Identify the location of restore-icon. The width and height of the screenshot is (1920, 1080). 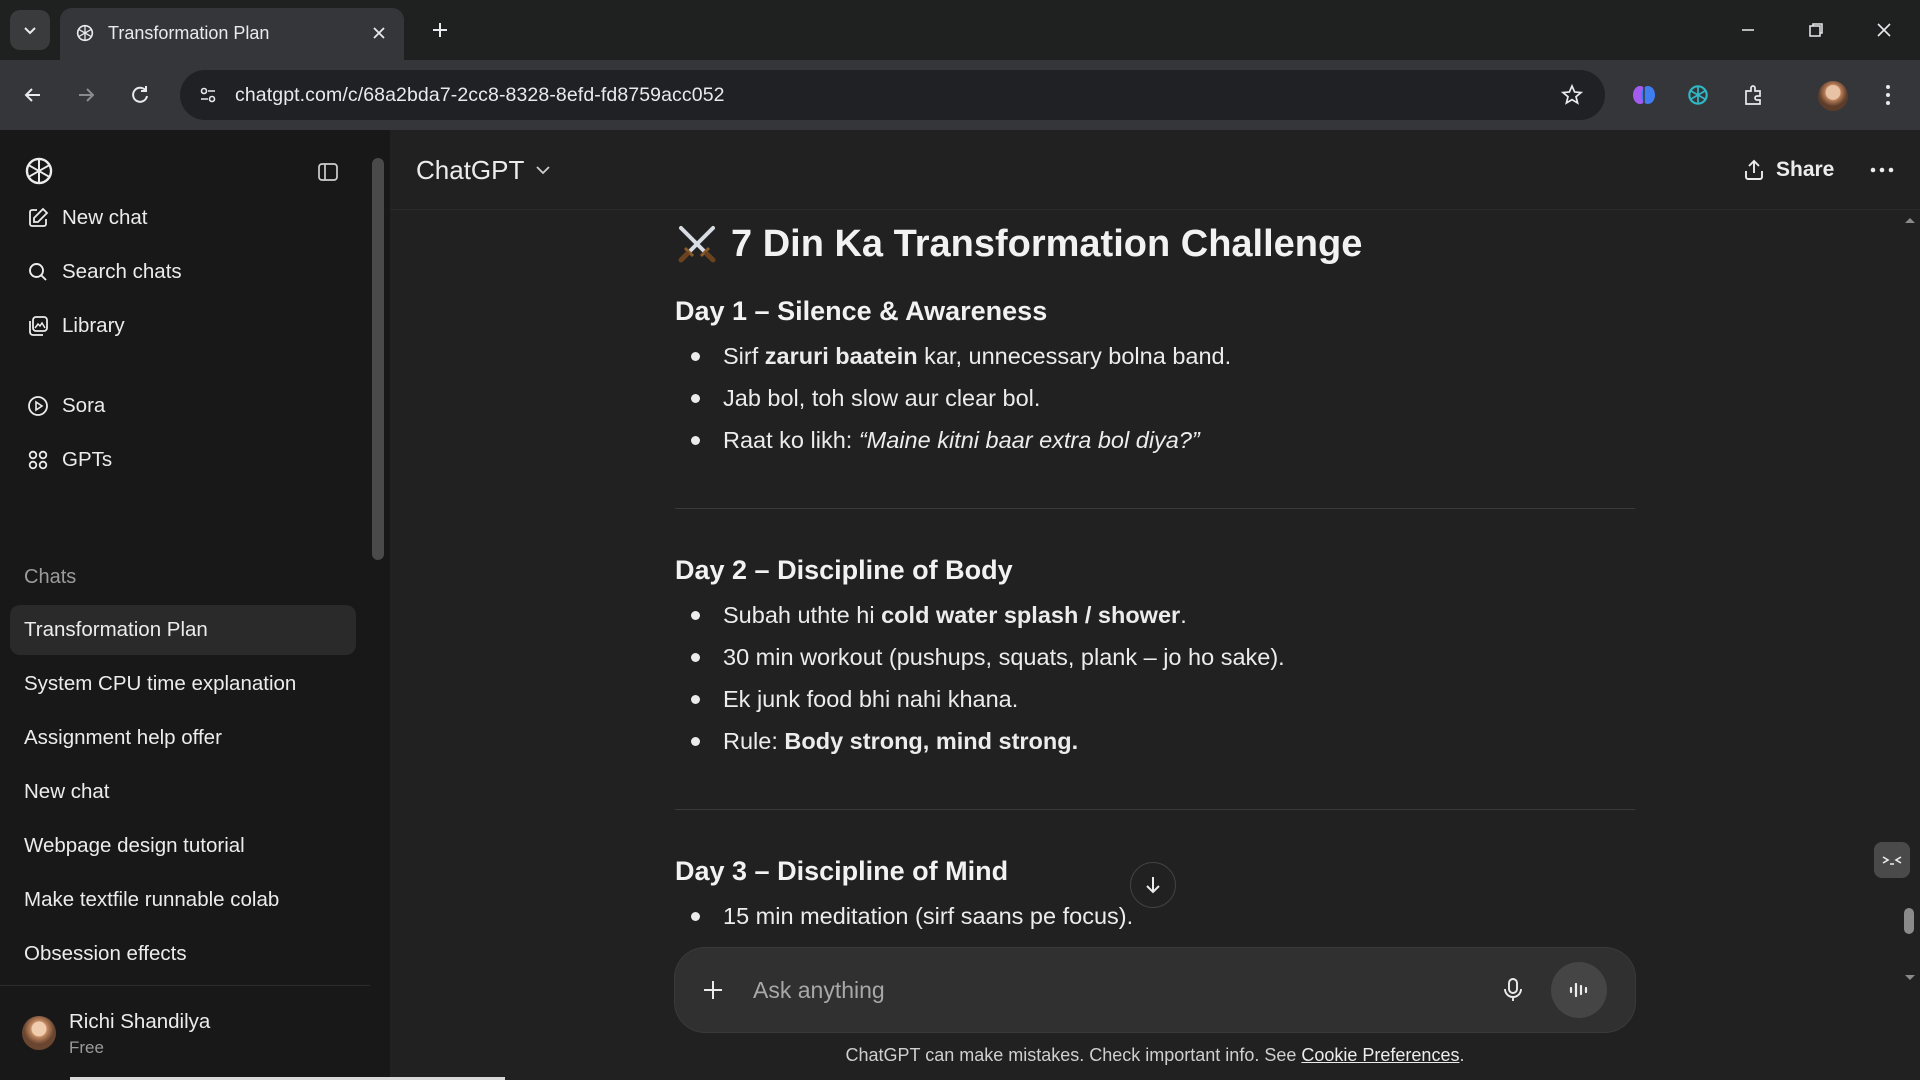
(1816, 30).